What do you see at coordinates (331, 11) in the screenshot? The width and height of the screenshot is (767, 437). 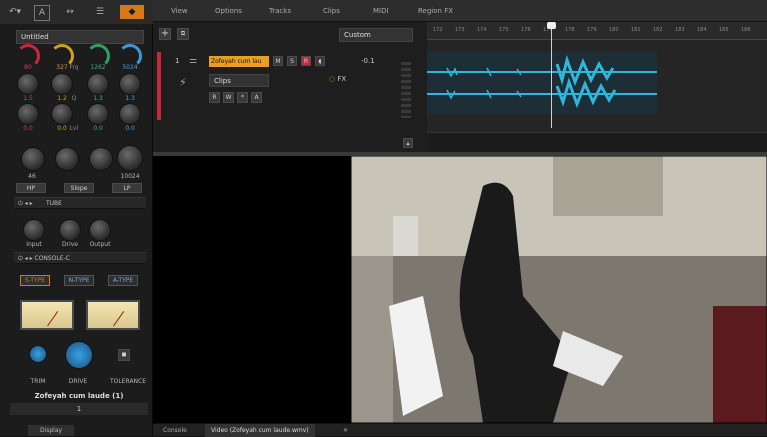 I see `menu-clips: Clips` at bounding box center [331, 11].